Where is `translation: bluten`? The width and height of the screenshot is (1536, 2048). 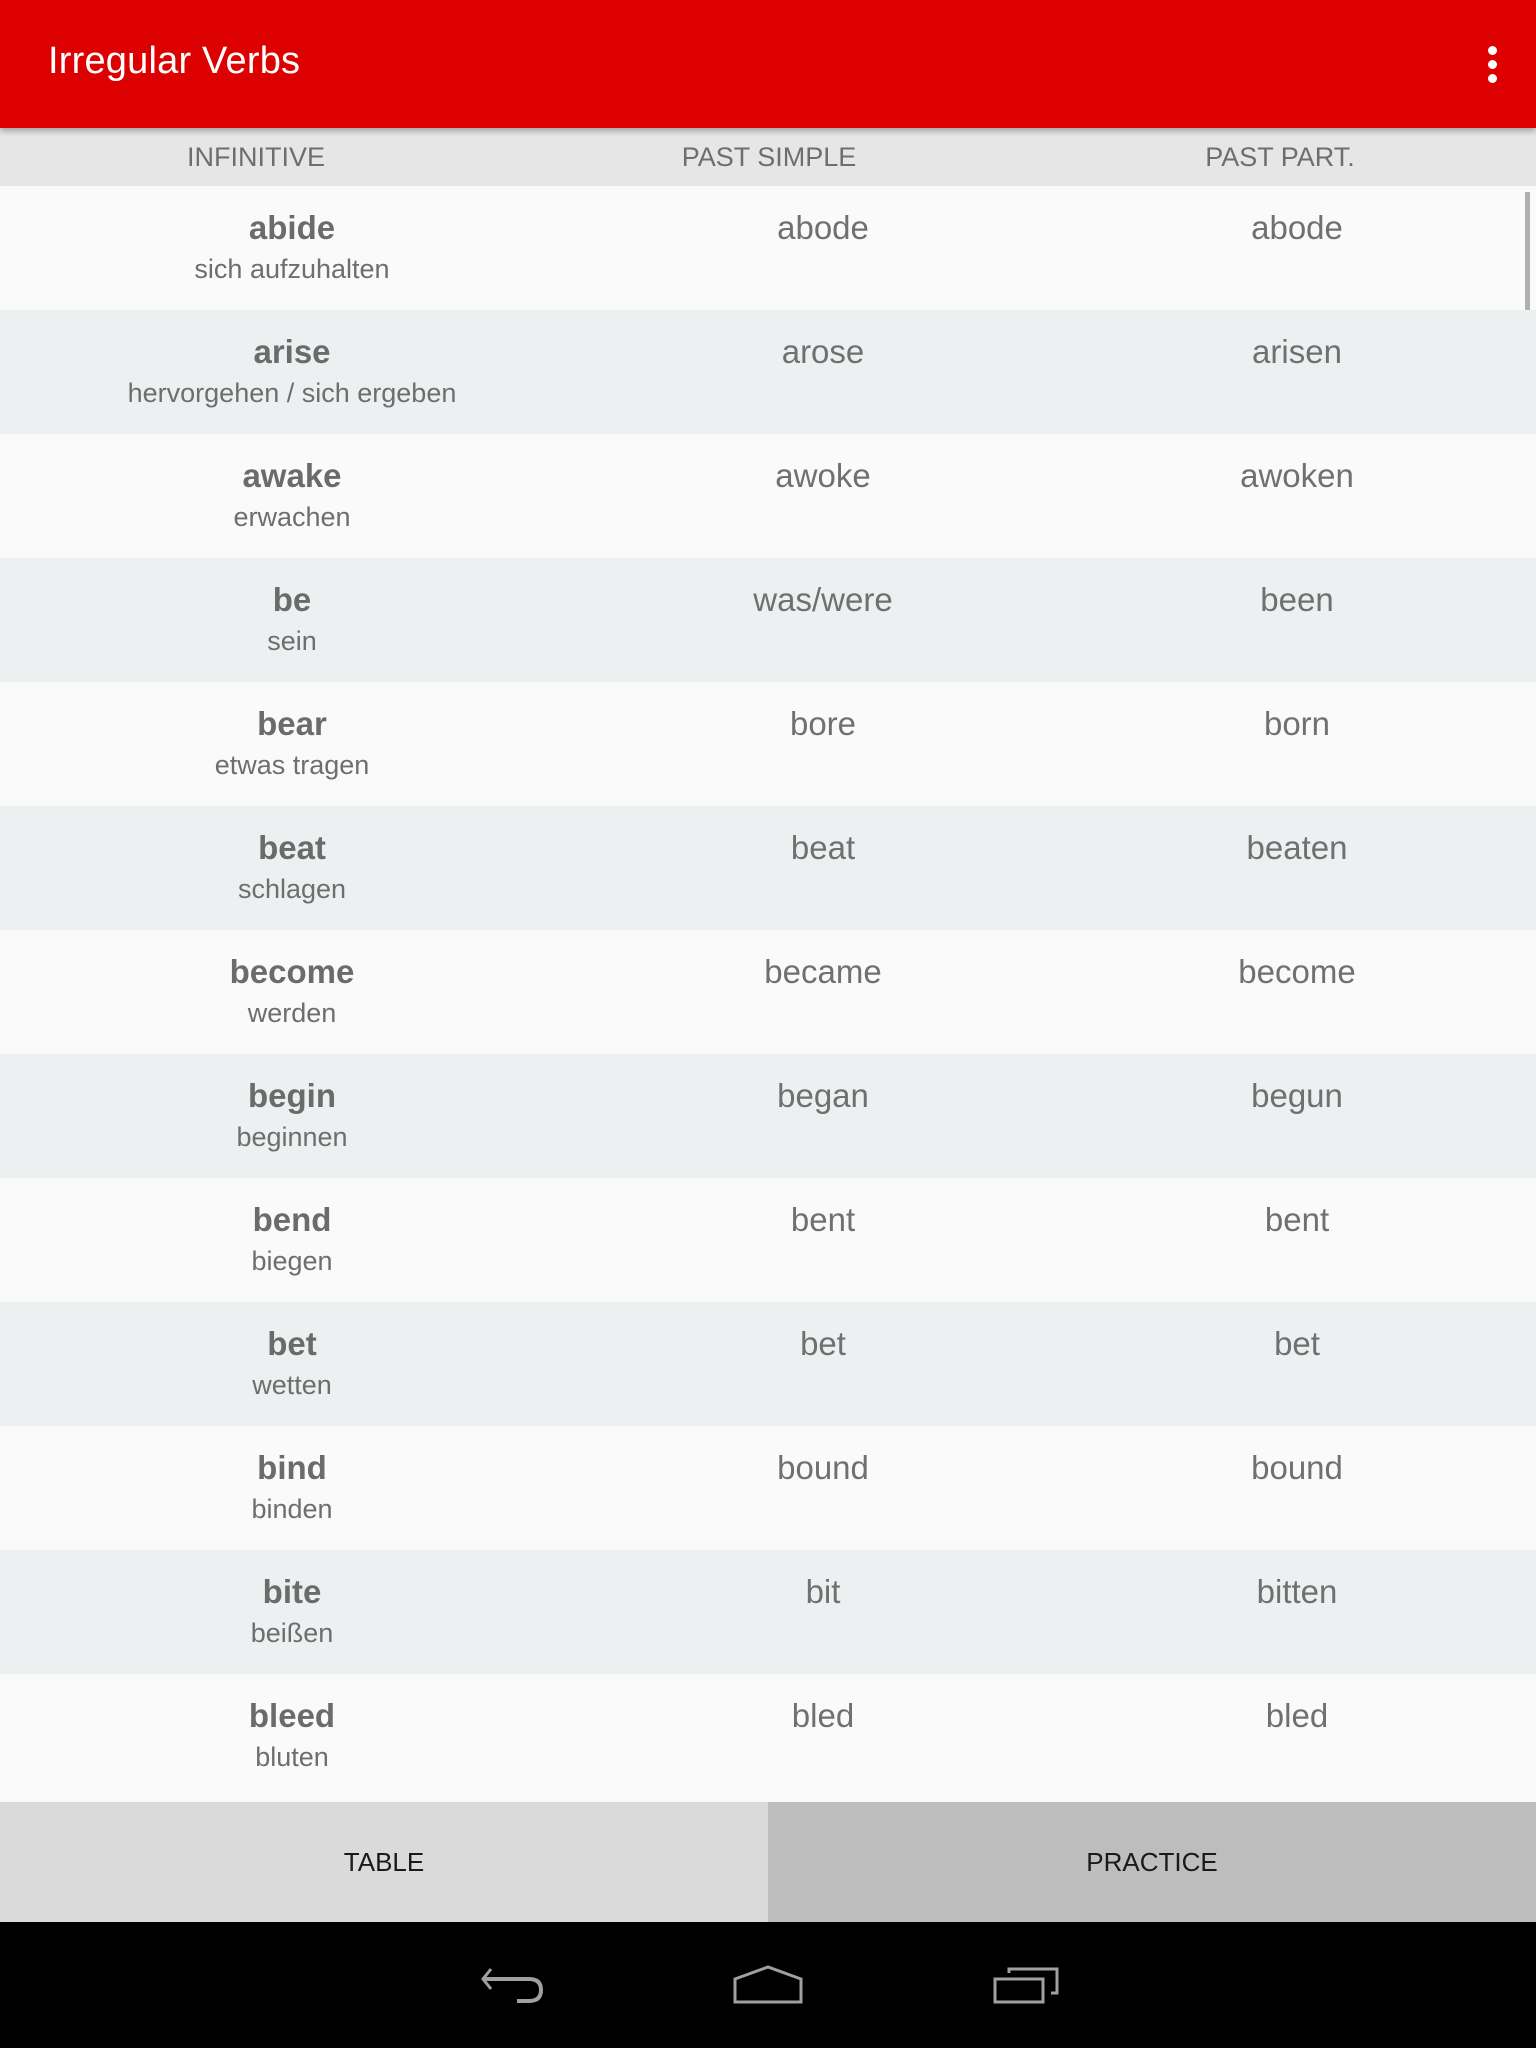
translation: bluten is located at coordinates (292, 1757).